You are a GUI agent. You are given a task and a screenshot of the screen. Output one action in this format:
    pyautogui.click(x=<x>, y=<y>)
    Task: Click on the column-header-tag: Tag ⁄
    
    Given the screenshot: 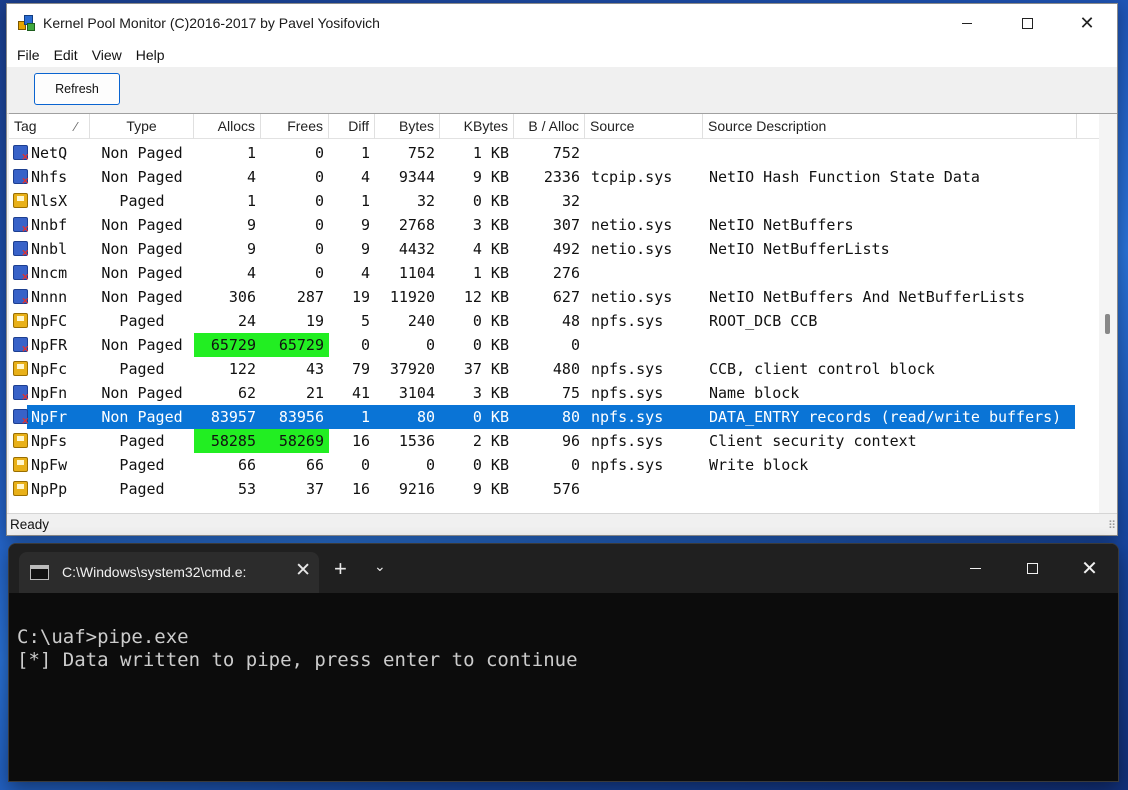 What is the action you would take?
    pyautogui.click(x=49, y=126)
    